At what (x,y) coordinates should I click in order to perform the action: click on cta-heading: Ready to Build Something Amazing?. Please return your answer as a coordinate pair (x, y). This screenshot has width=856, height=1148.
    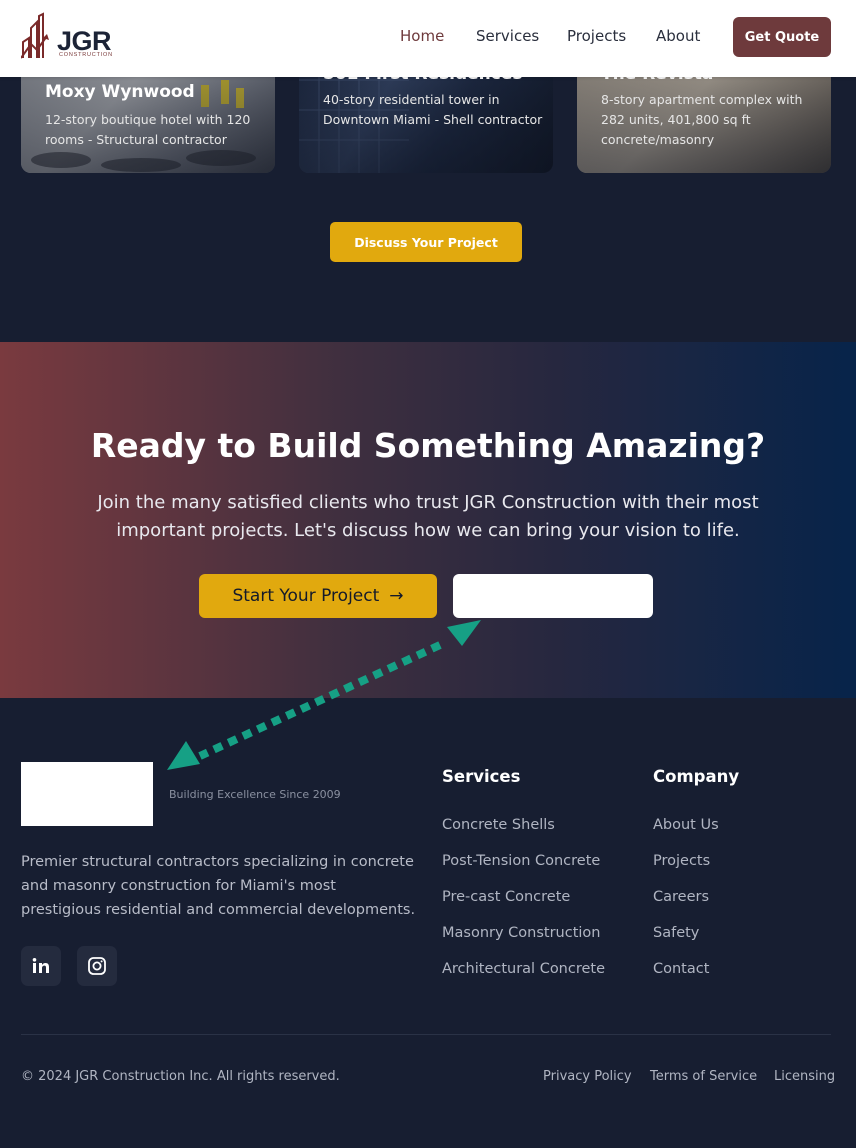
    Looking at the image, I should click on (428, 445).